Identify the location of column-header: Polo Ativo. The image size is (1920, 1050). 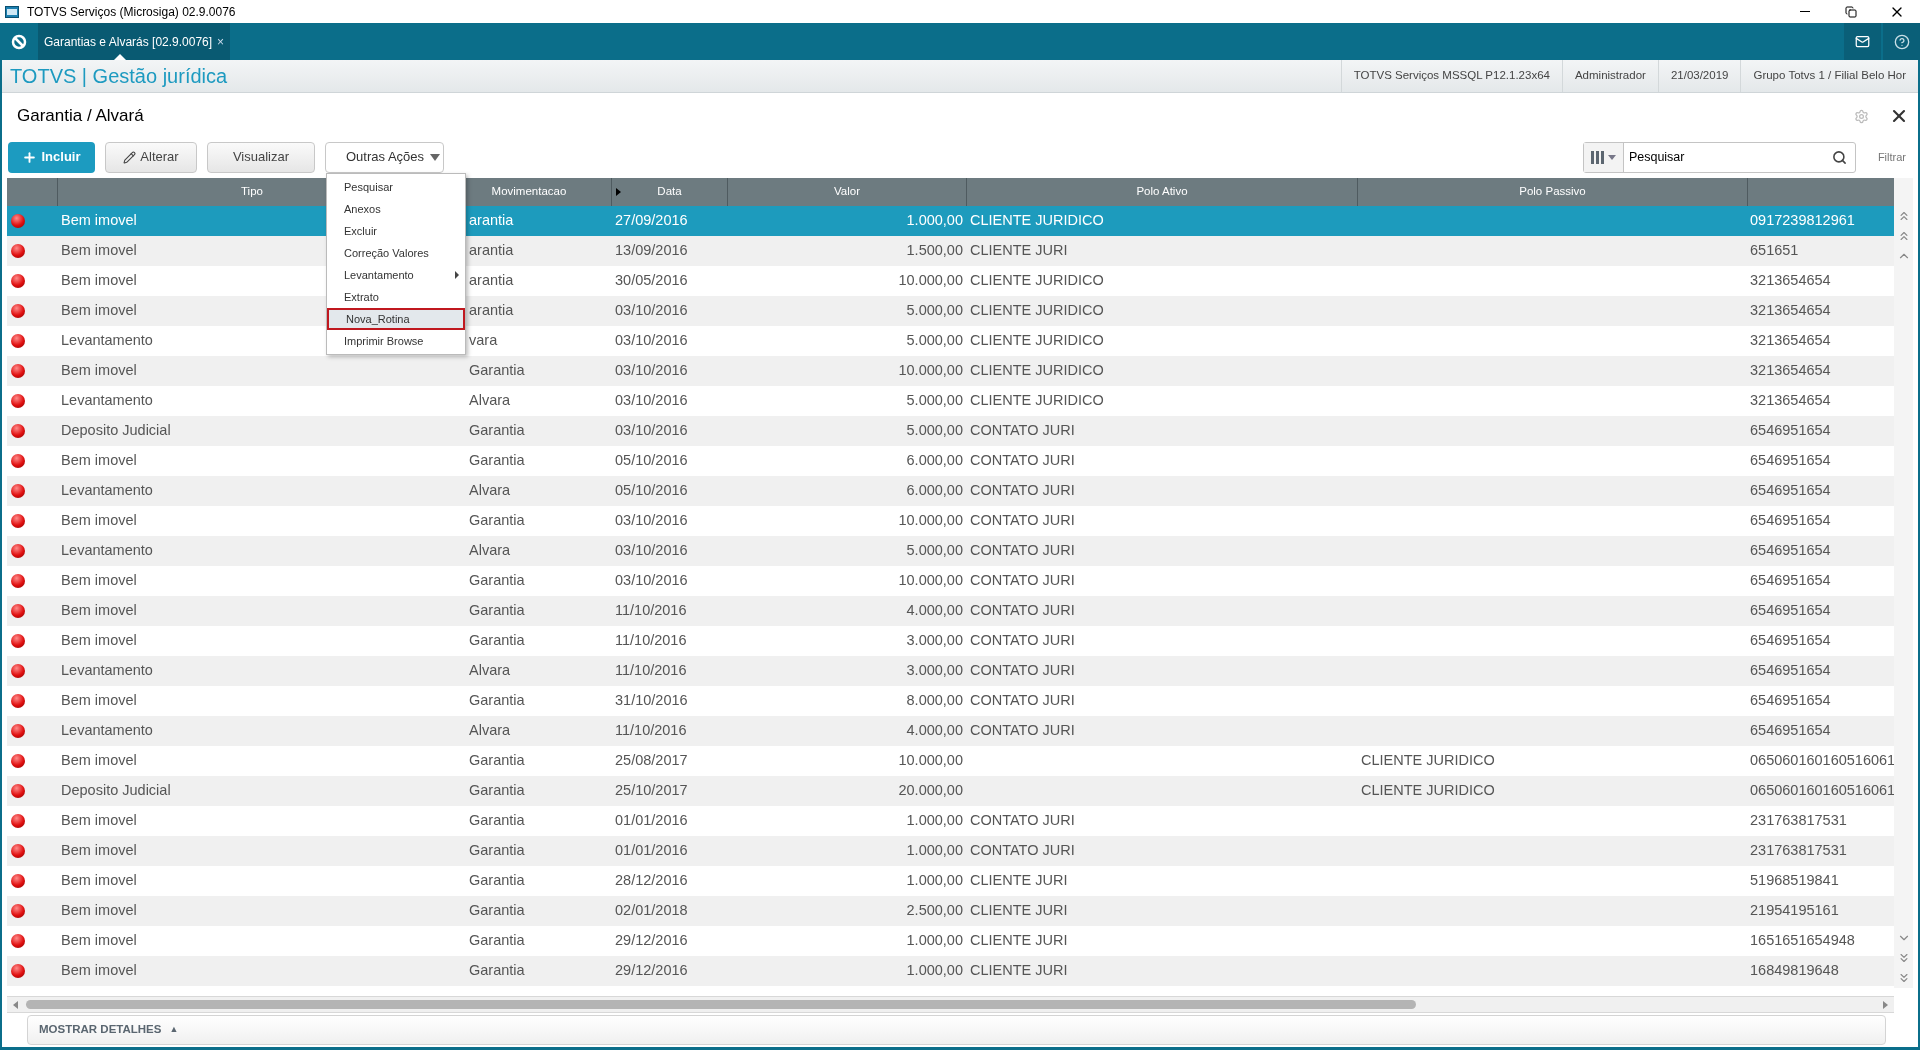
(1162, 192).